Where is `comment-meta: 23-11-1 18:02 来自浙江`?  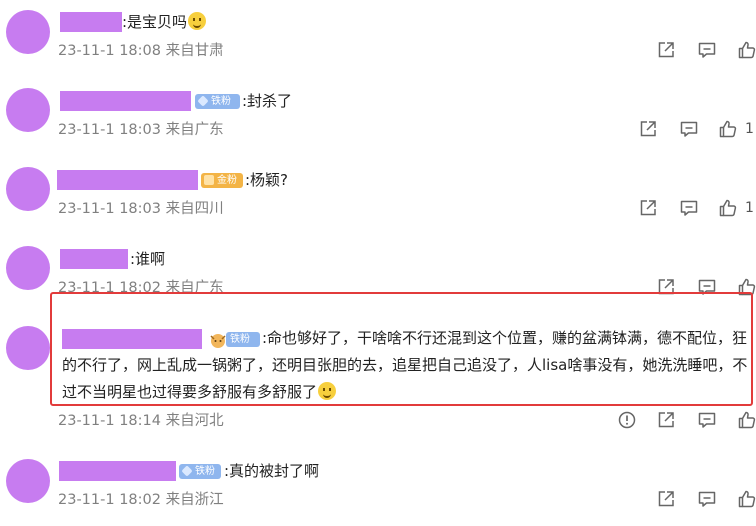
comment-meta: 23-11-1 18:02 来自浙江 is located at coordinates (141, 500).